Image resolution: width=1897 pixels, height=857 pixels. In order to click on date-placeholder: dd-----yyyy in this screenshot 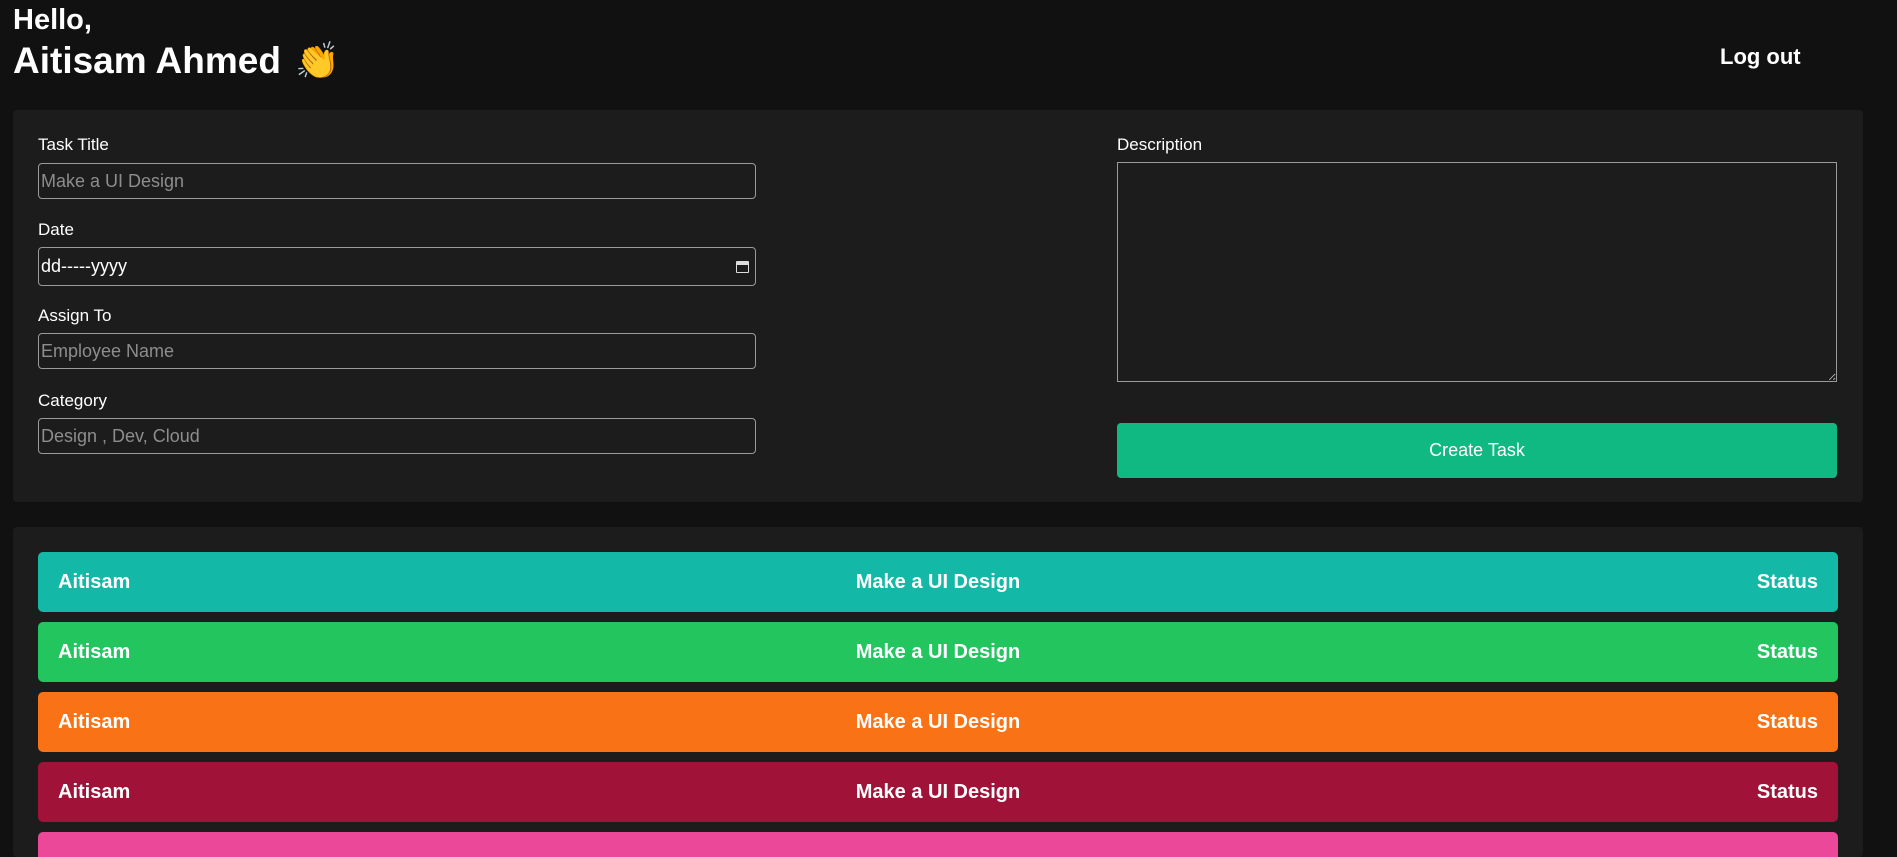, I will do `click(84, 266)`.